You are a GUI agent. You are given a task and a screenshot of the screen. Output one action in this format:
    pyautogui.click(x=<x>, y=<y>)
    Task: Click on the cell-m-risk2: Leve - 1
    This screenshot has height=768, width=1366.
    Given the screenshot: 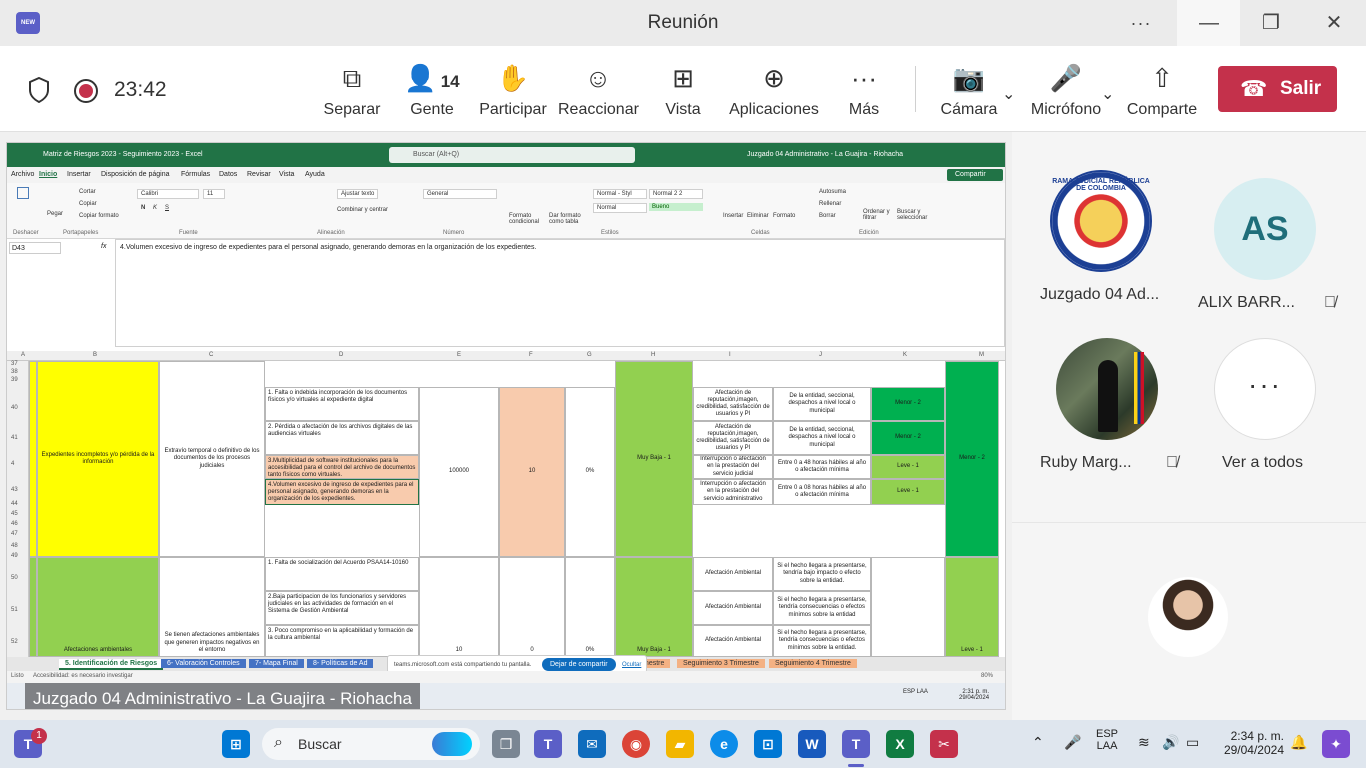 What is the action you would take?
    pyautogui.click(x=972, y=607)
    